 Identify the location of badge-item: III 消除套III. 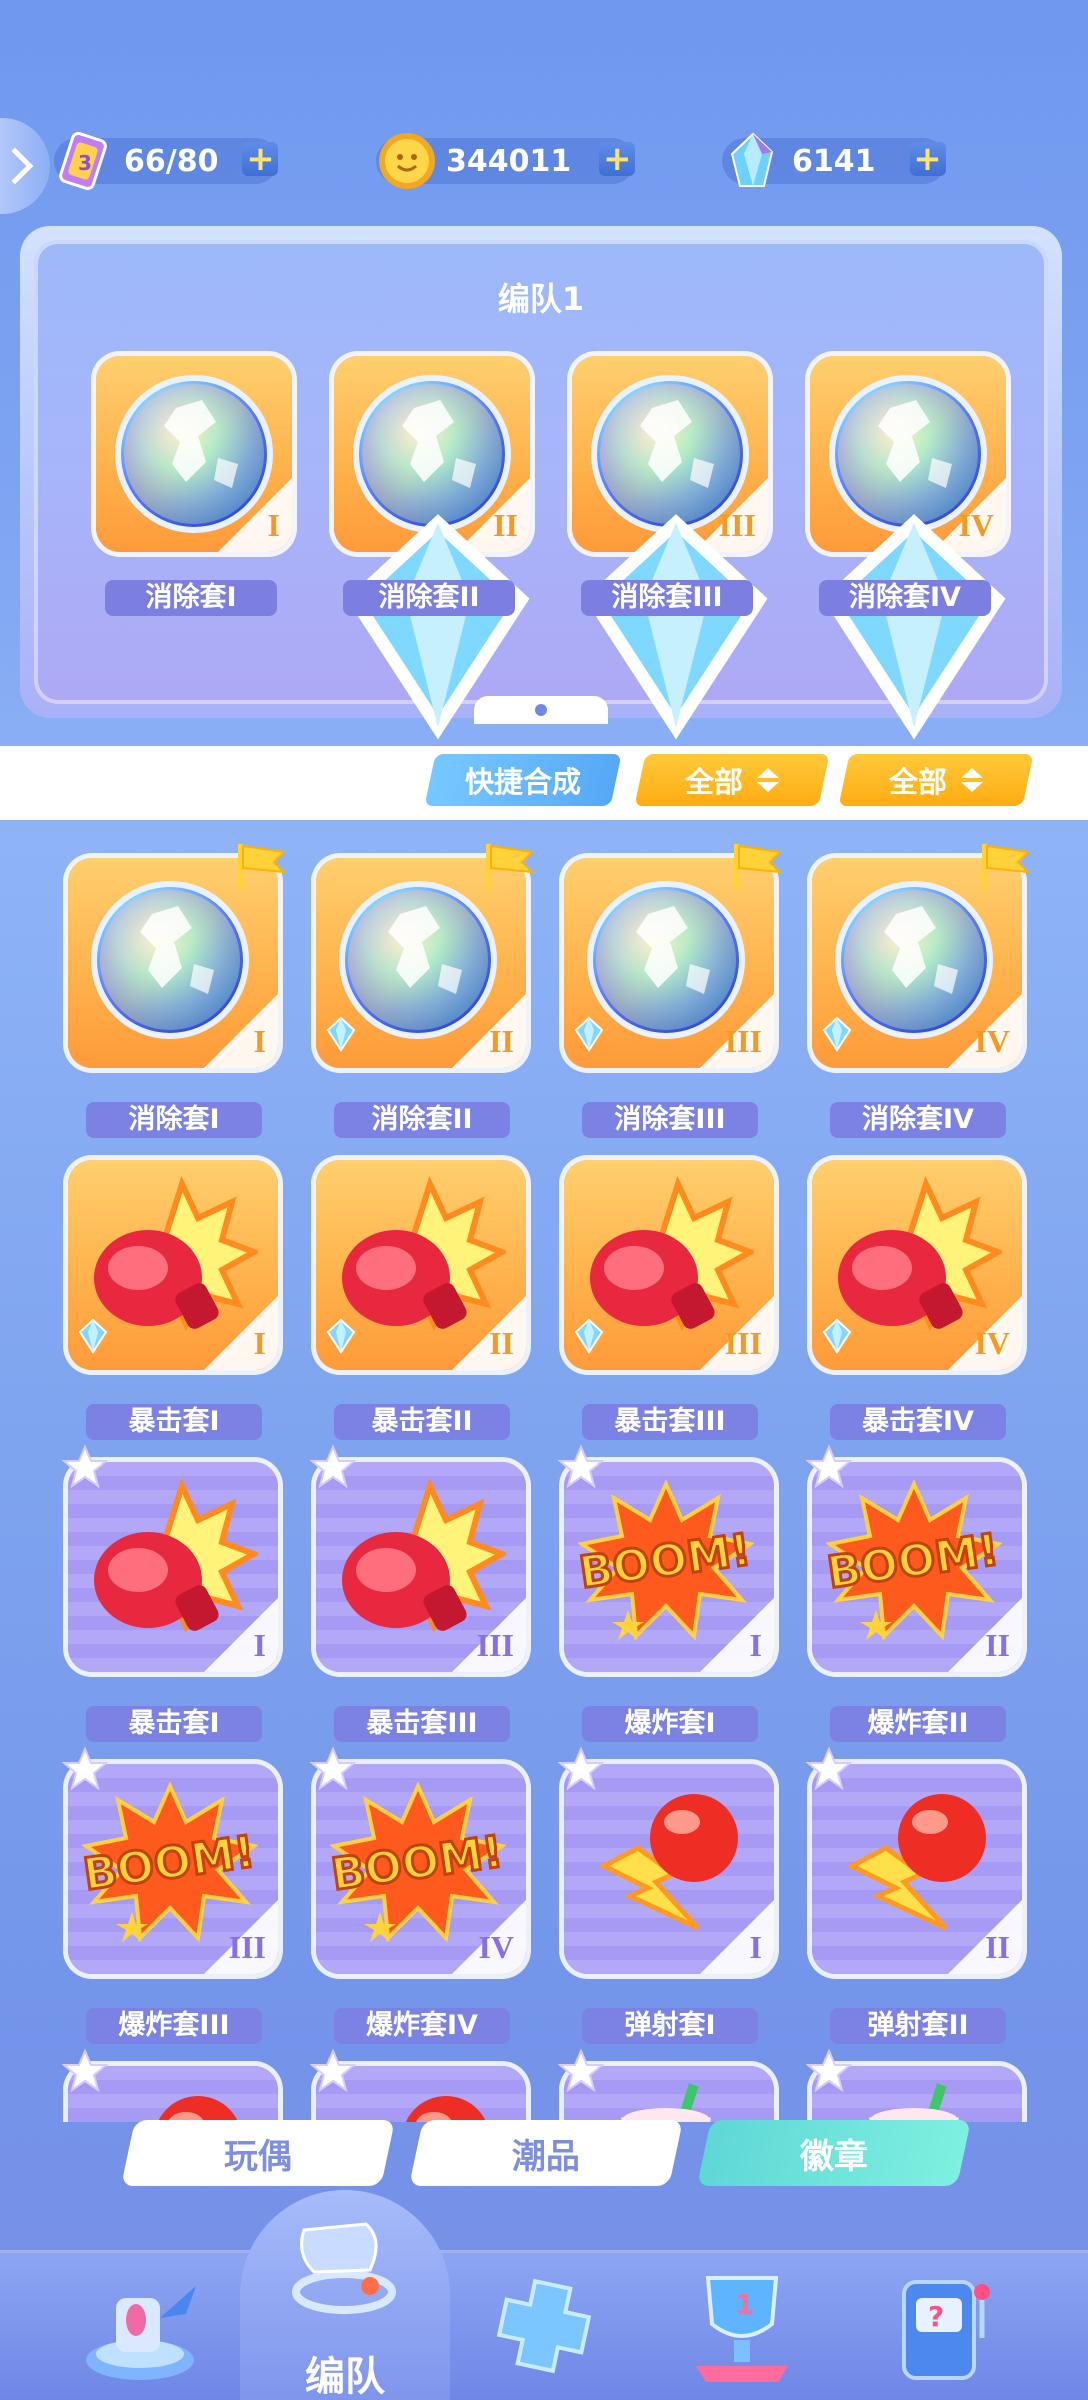
(673, 989).